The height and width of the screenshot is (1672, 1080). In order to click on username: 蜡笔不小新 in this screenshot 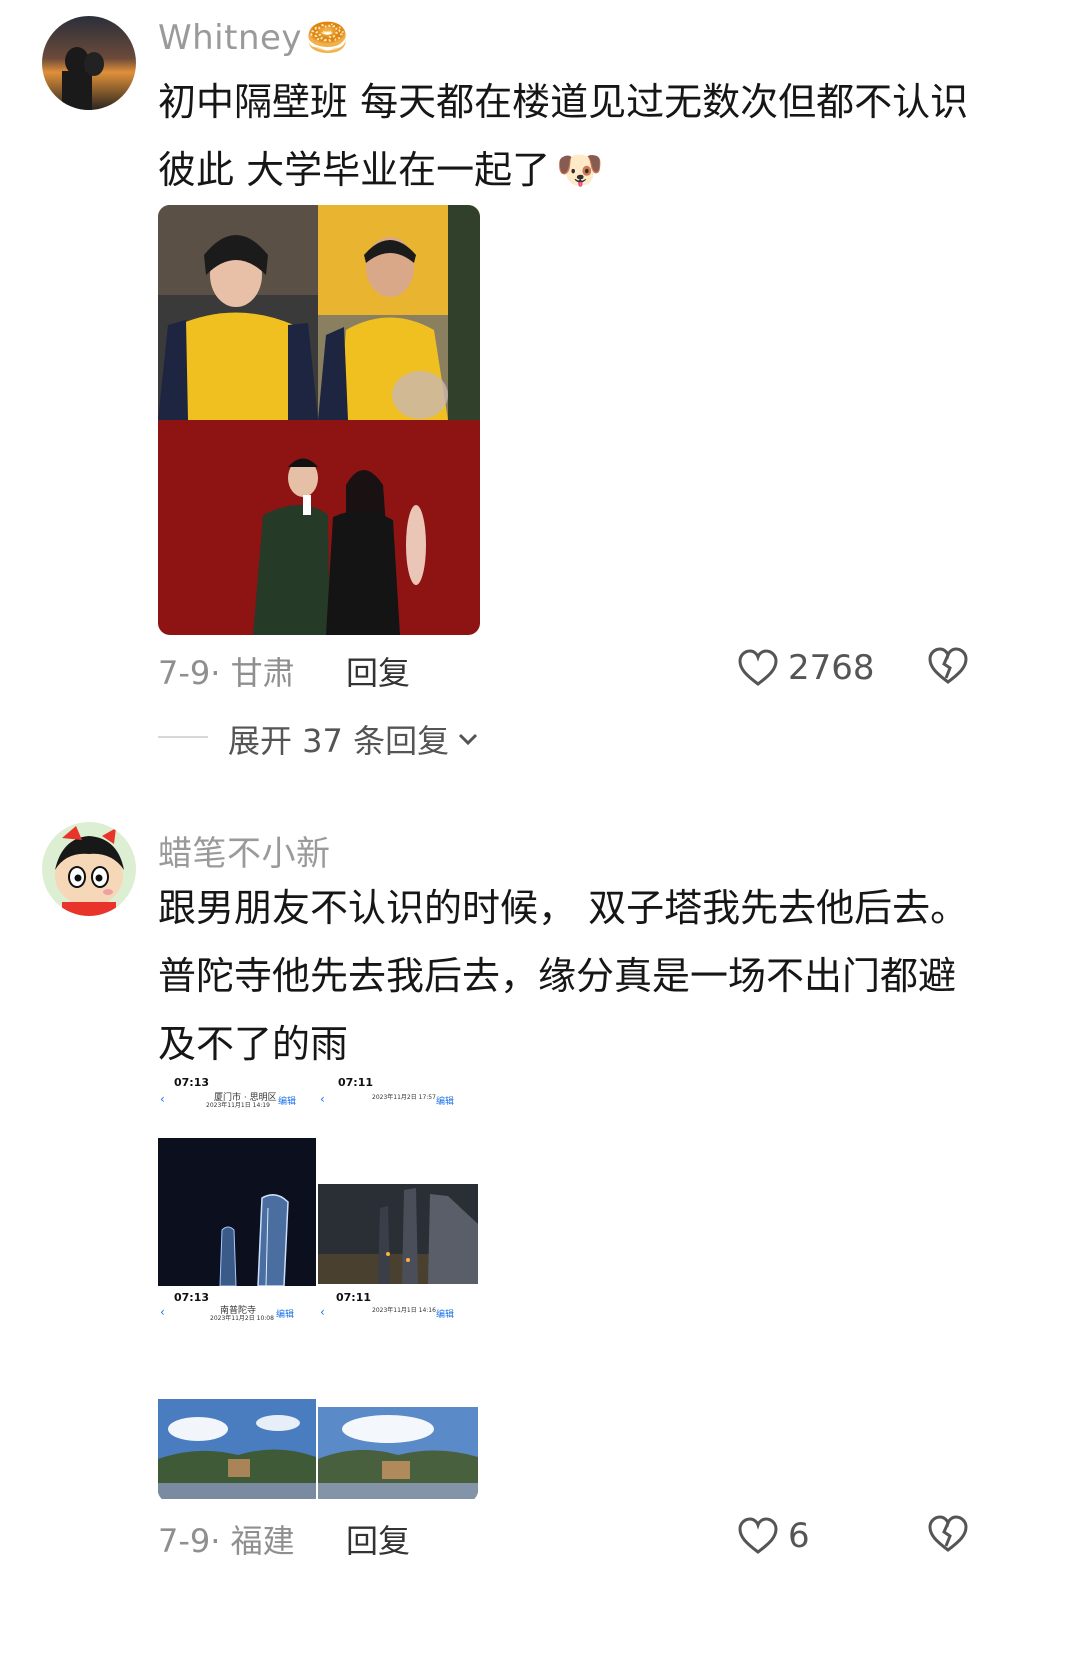, I will do `click(244, 850)`.